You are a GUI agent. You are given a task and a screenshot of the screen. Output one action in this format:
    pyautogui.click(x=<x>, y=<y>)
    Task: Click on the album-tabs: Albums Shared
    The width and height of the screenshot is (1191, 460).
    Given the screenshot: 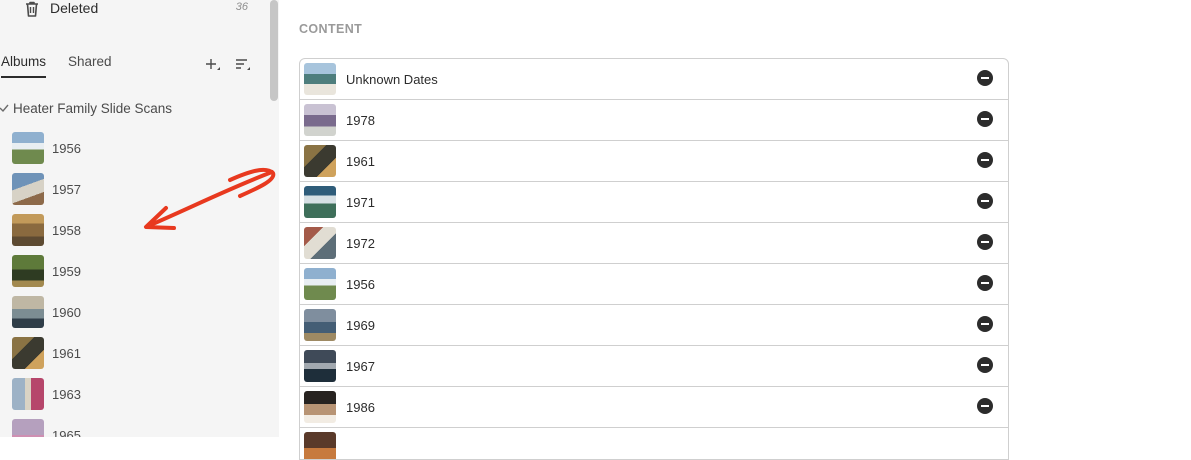 What is the action you would take?
    pyautogui.click(x=132, y=66)
    